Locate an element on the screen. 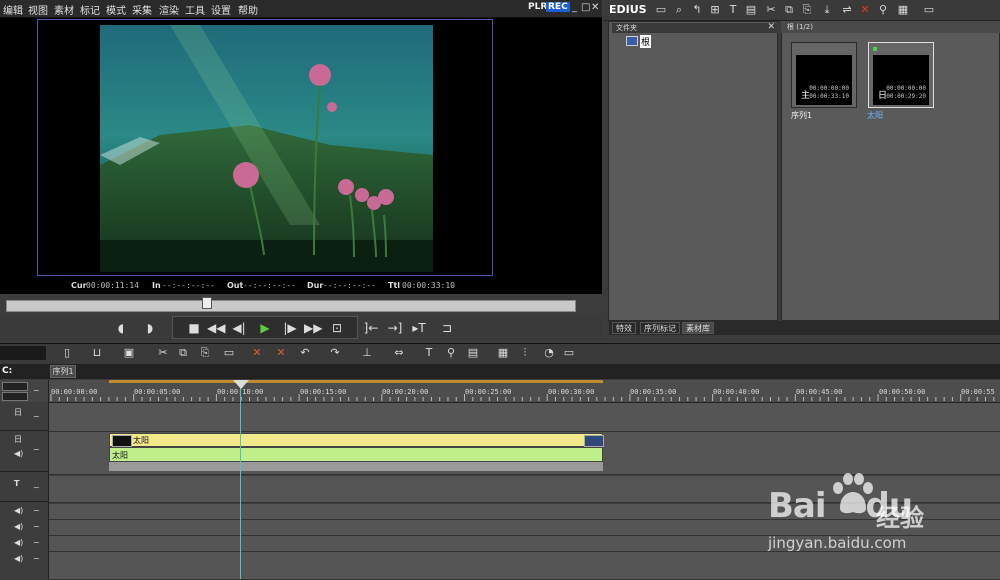 This screenshot has width=1000, height=580. menu-tools: 工具 is located at coordinates (195, 9).